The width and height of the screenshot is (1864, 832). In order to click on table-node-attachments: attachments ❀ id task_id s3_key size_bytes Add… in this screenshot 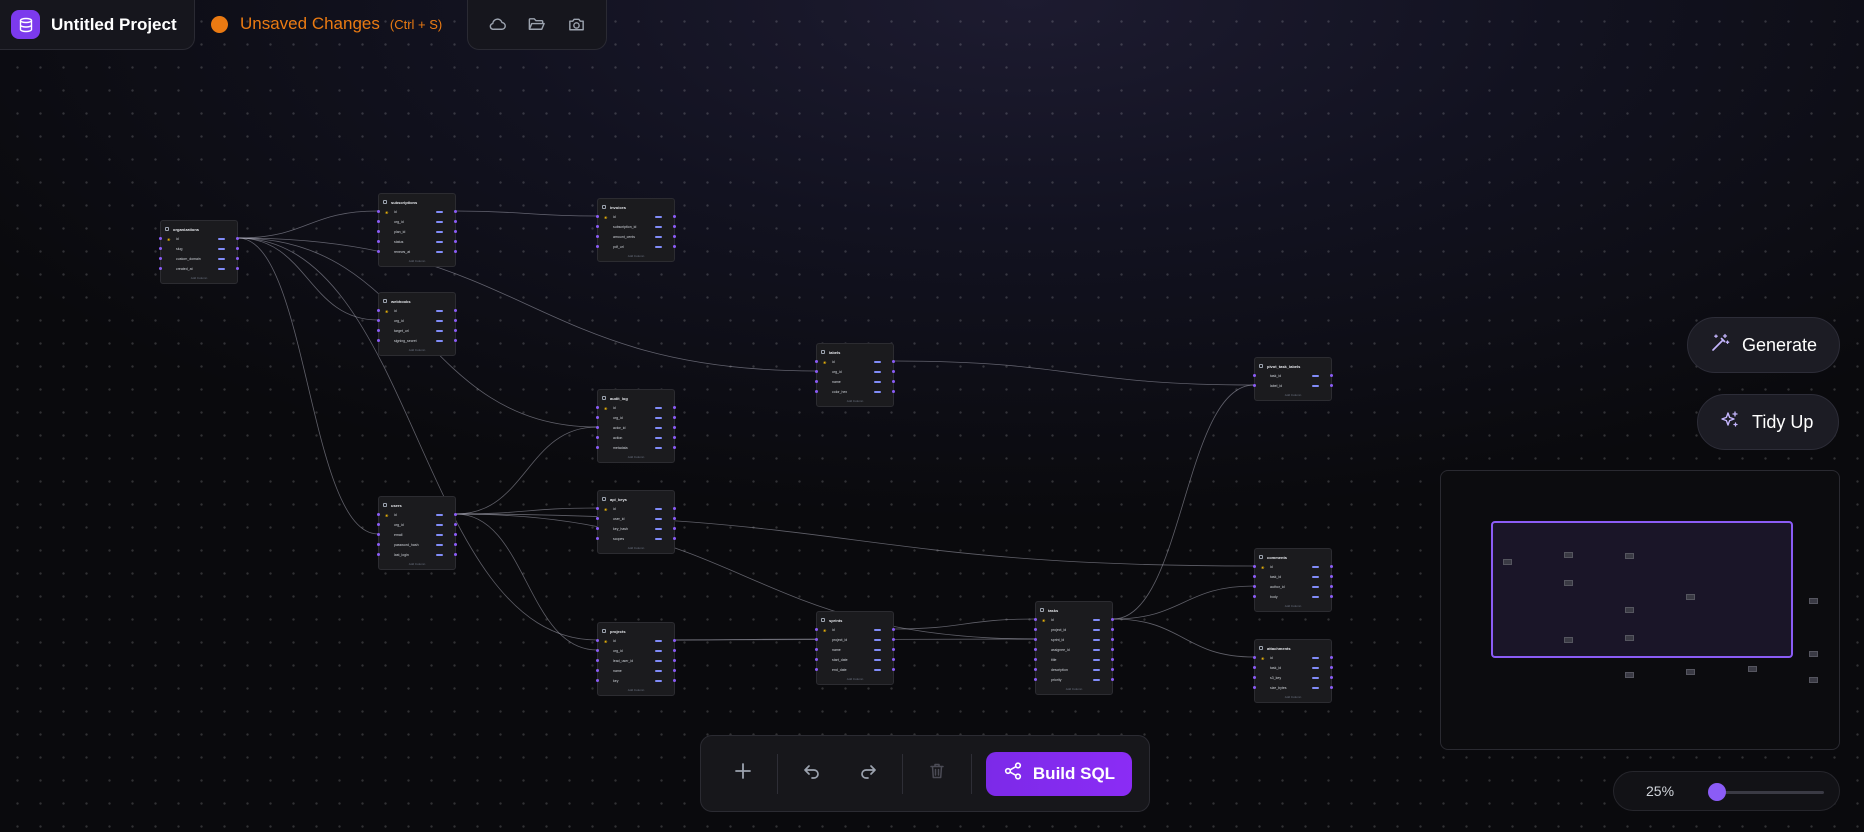, I will do `click(1293, 671)`.